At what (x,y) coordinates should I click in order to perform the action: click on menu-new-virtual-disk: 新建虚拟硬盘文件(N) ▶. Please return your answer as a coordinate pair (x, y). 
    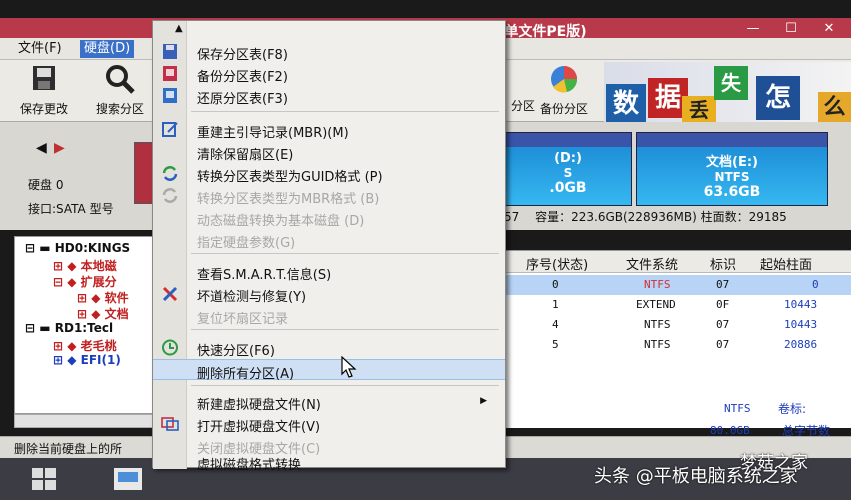
    Looking at the image, I should click on (329, 402).